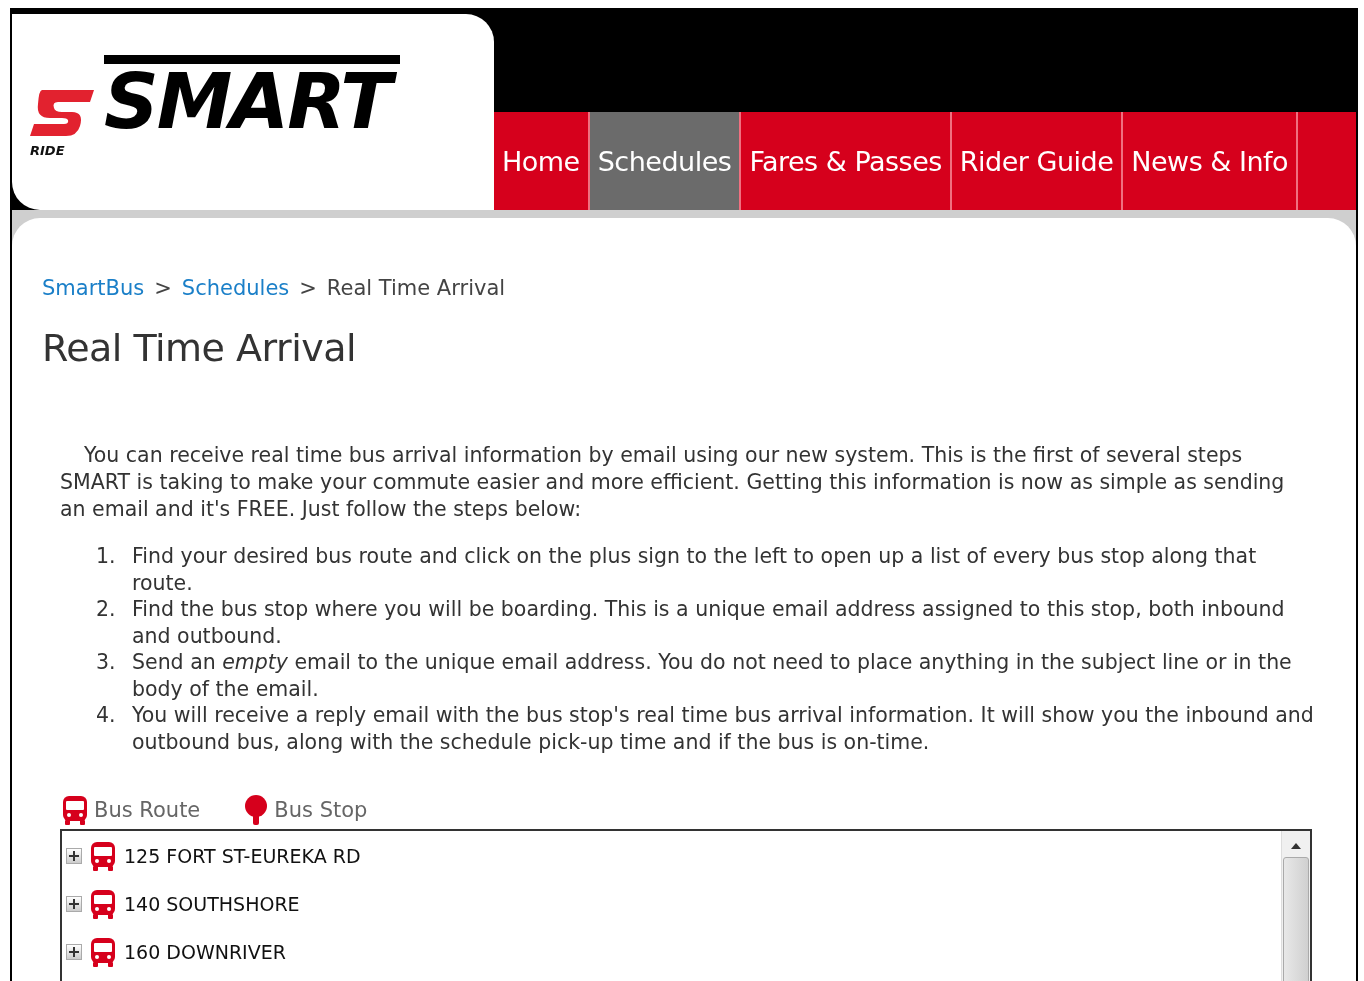 Image resolution: width=1364 pixels, height=981 pixels. Describe the element at coordinates (205, 952) in the screenshot. I see `route-item: 160 DOWNRIVER` at that location.